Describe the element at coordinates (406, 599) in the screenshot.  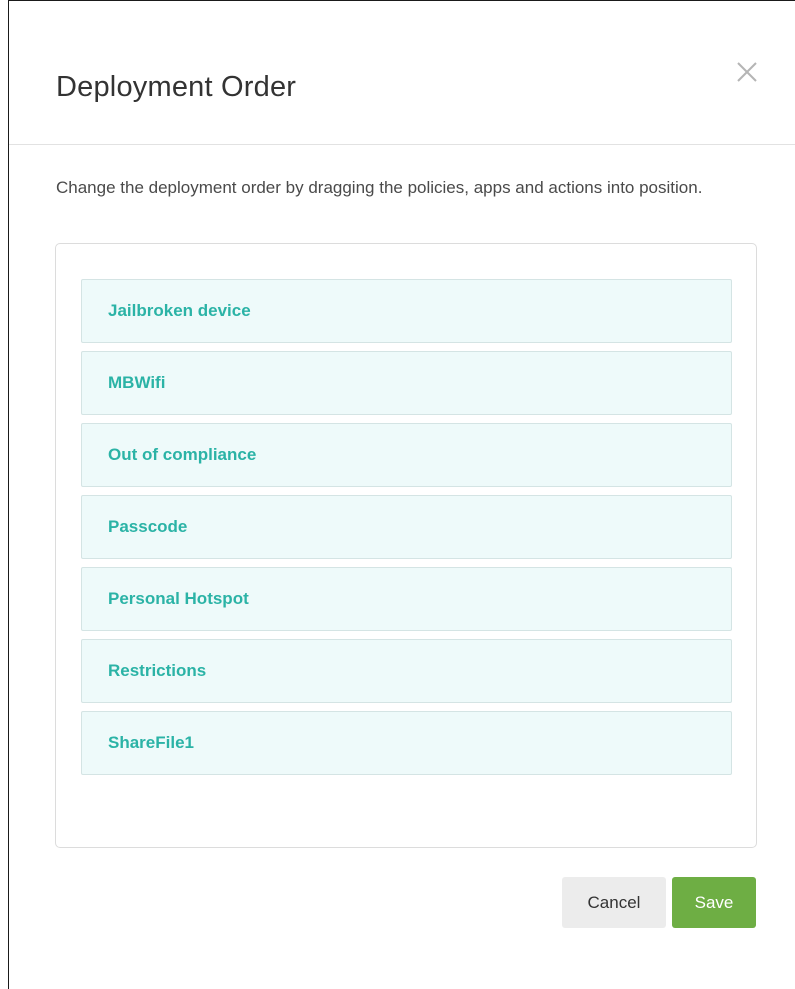
I see `order-item-personal-hotspot: Personal Hotspot` at that location.